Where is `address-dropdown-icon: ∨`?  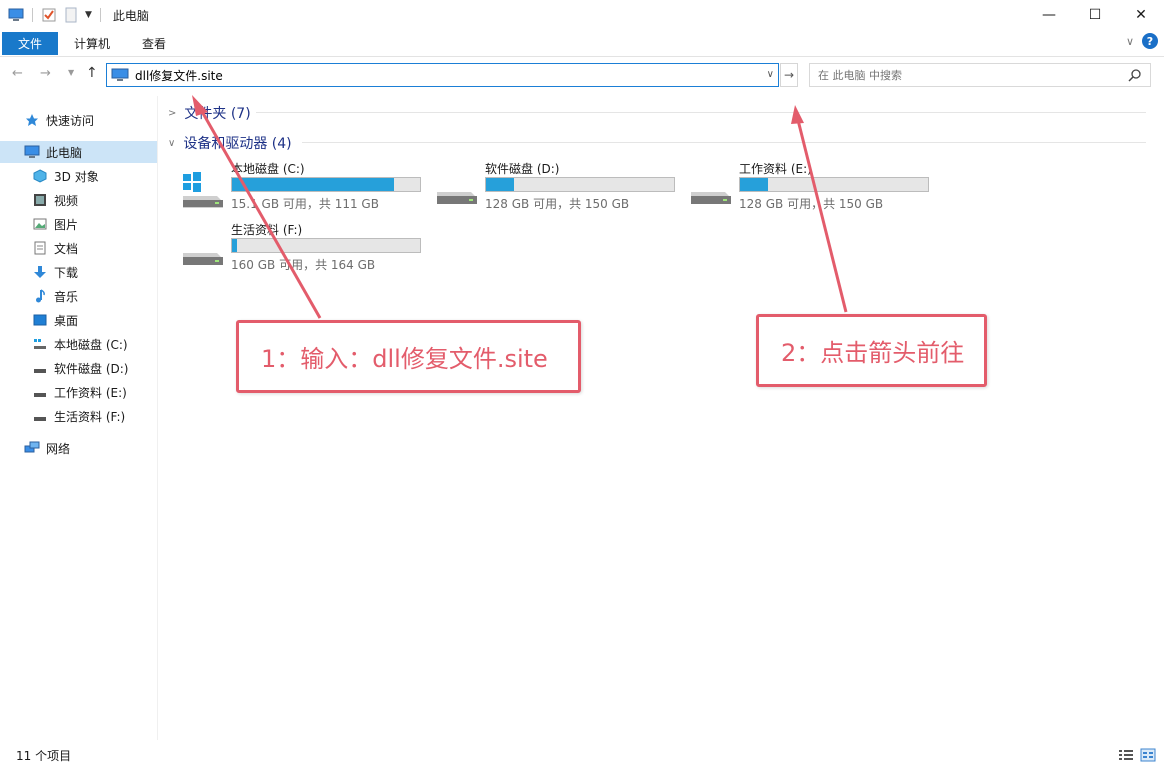
address-dropdown-icon: ∨ is located at coordinates (770, 74).